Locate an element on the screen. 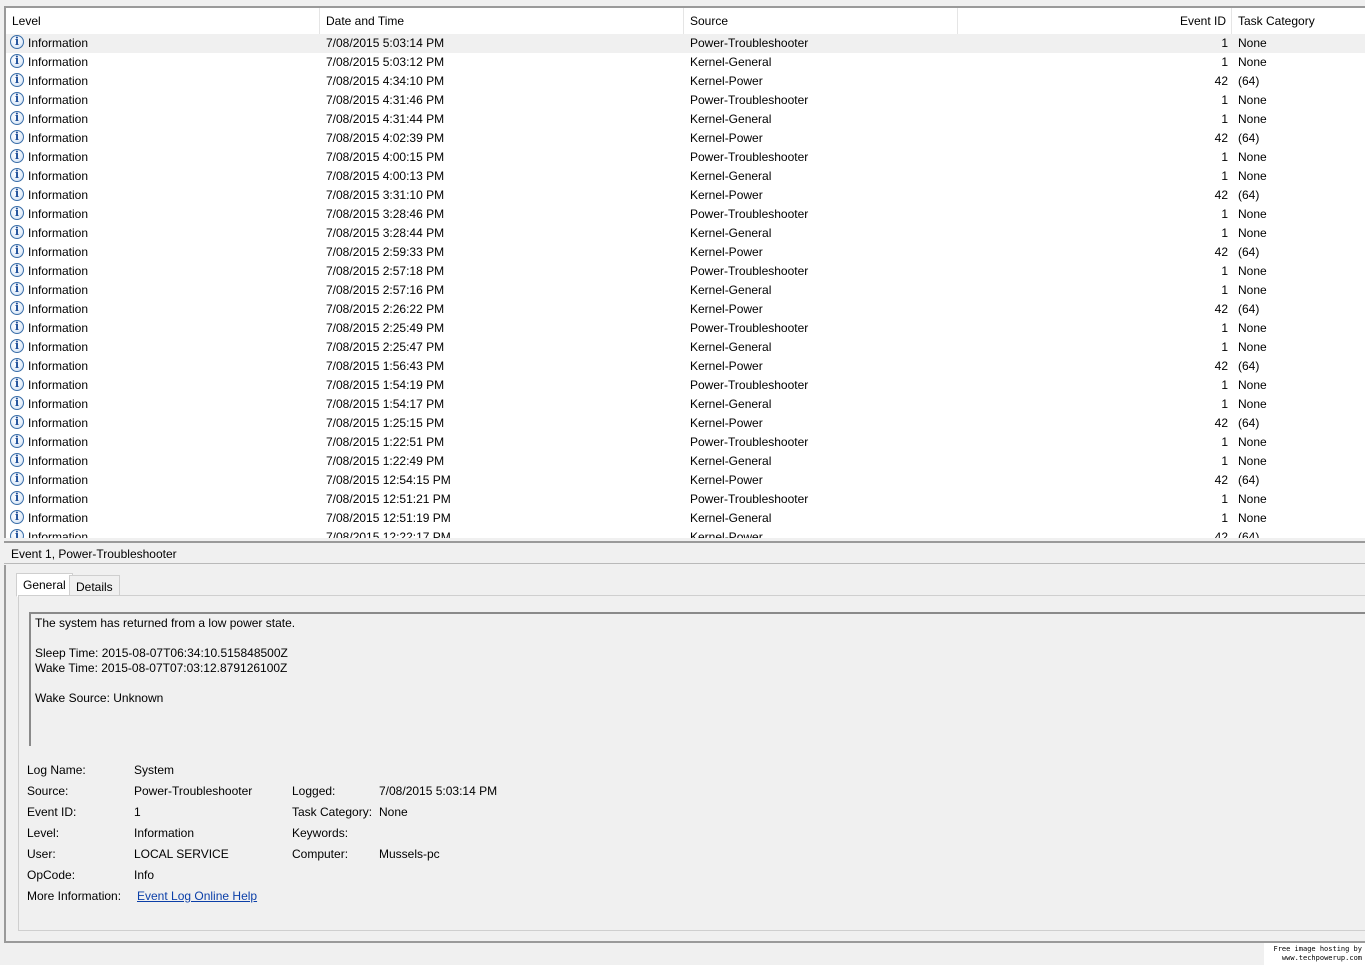 This screenshot has width=1365, height=965. tab-details: Details is located at coordinates (94, 586).